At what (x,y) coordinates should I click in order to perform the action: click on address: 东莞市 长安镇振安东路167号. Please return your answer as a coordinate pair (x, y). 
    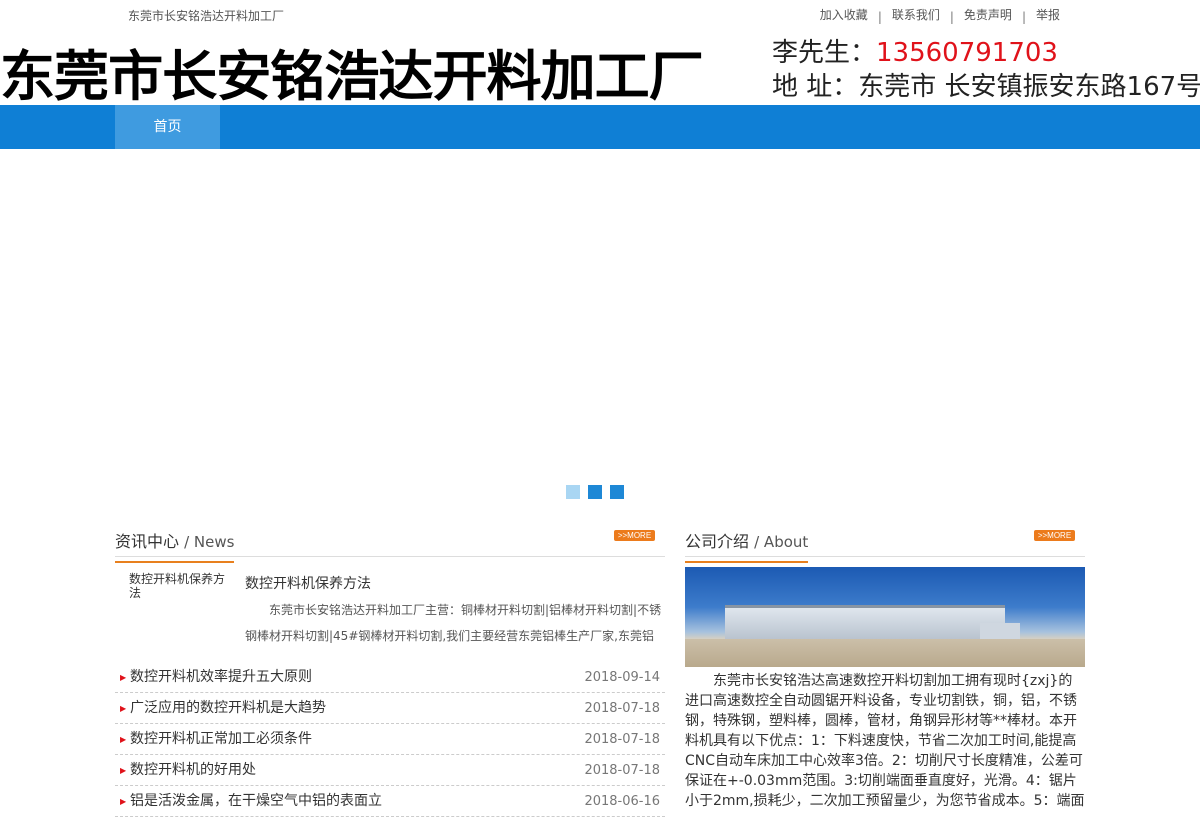
    Looking at the image, I should click on (1029, 87).